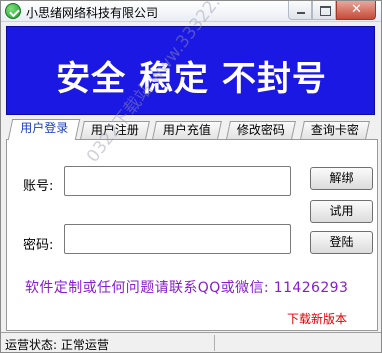  I want to click on tab-label: 用户登录, so click(44, 128).